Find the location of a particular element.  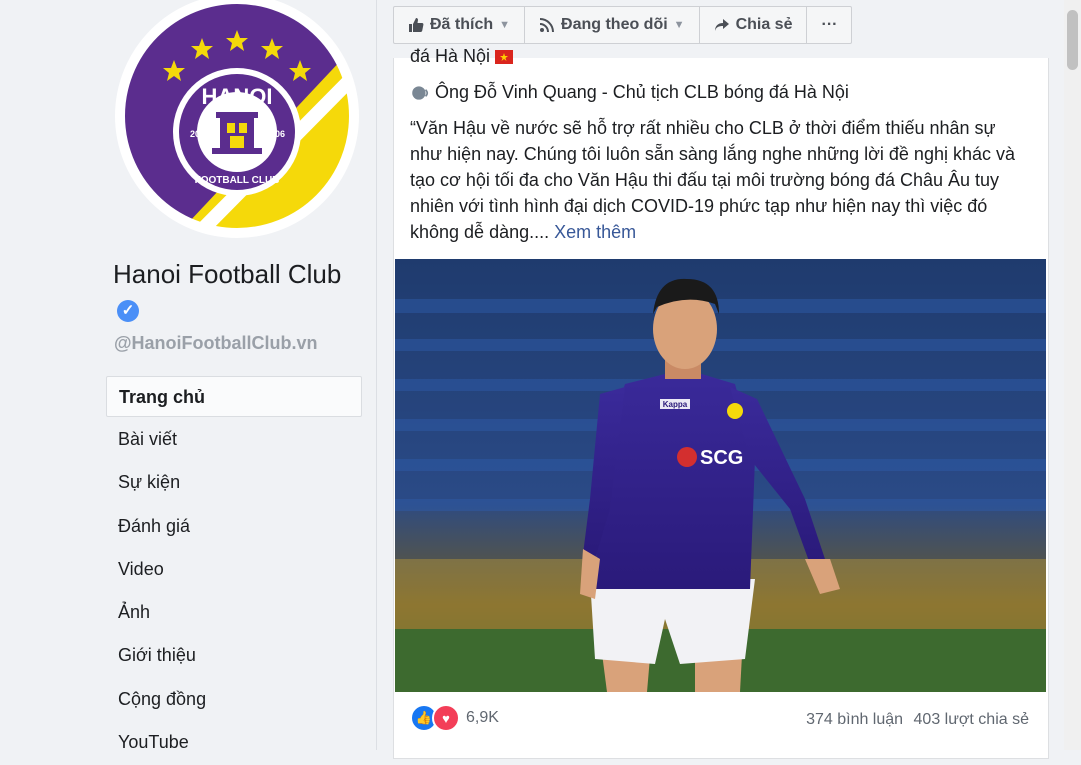

nav-item-posts: Bài viết is located at coordinates (234, 440).